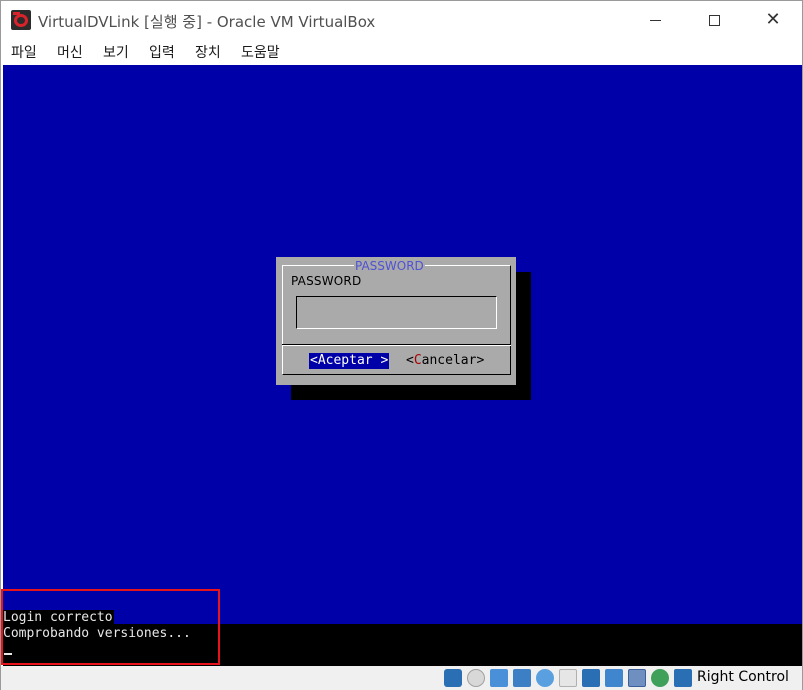 This screenshot has height=690, width=803. What do you see at coordinates (476, 678) in the screenshot?
I see `optical-drive-icon` at bounding box center [476, 678].